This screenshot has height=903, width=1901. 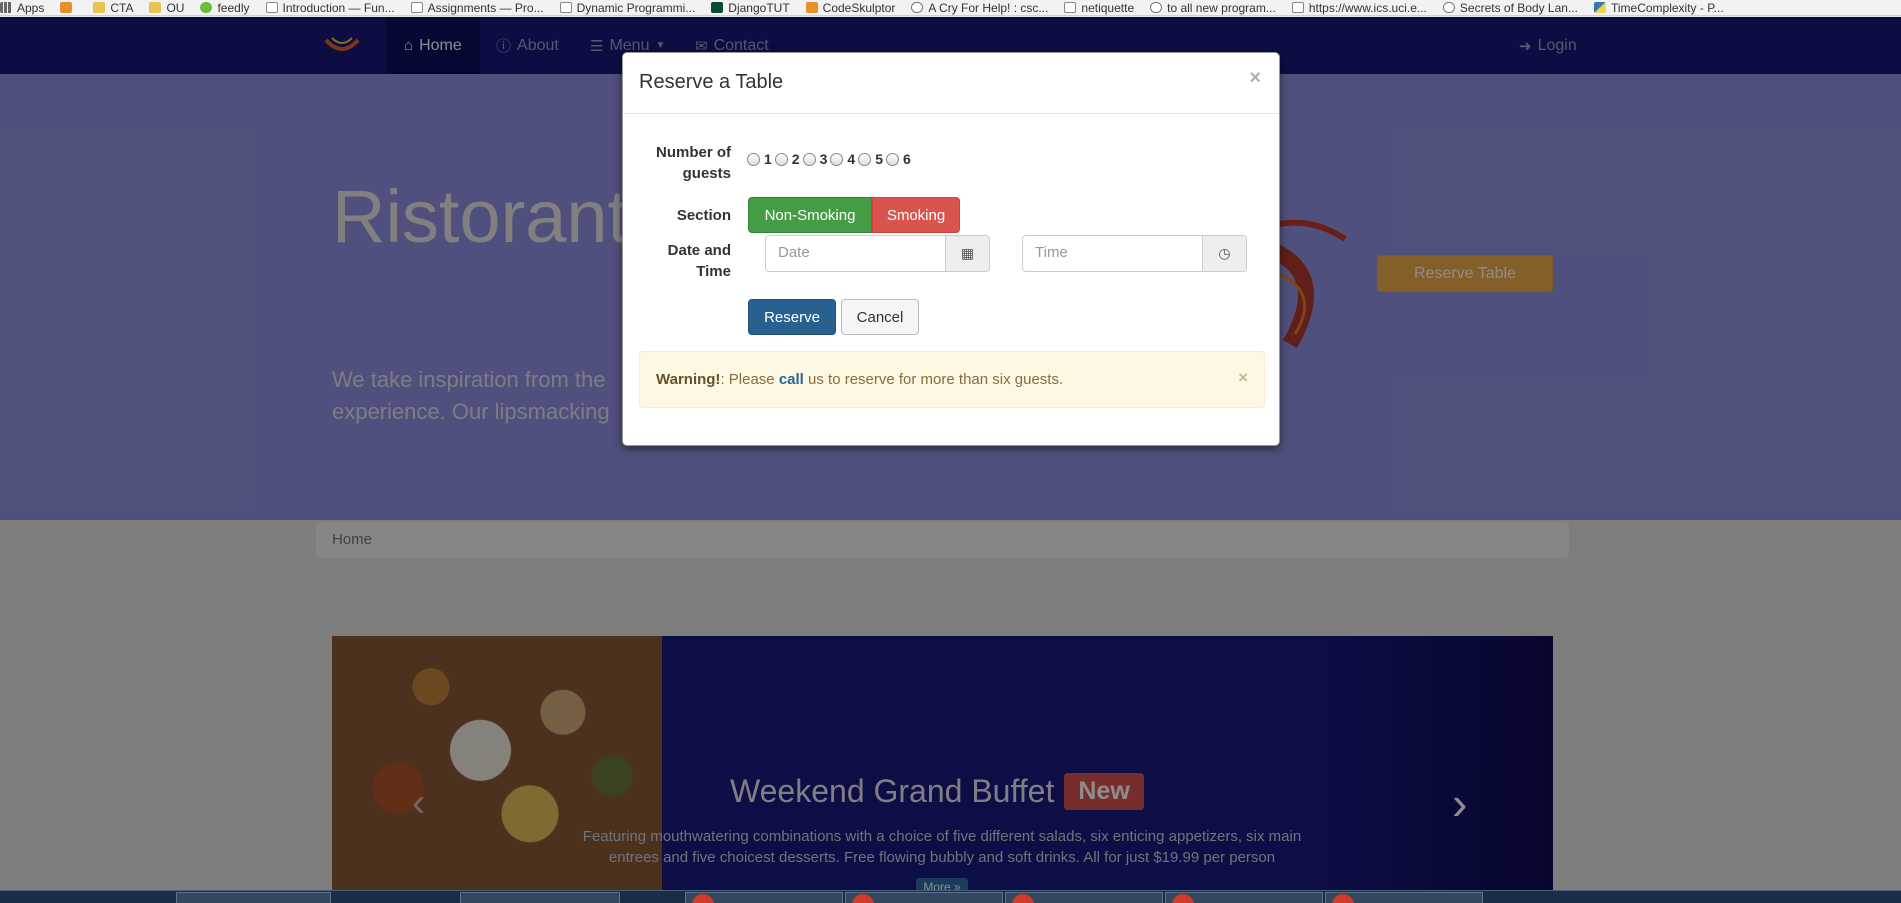 I want to click on bookmark-codeskulptor: CodeSkulptor, so click(x=850, y=8).